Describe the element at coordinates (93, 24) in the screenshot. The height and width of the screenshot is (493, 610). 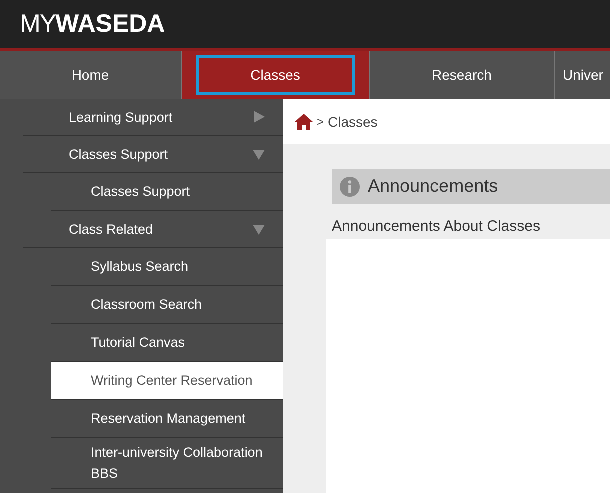
I see `logo: MYWASEDA` at that location.